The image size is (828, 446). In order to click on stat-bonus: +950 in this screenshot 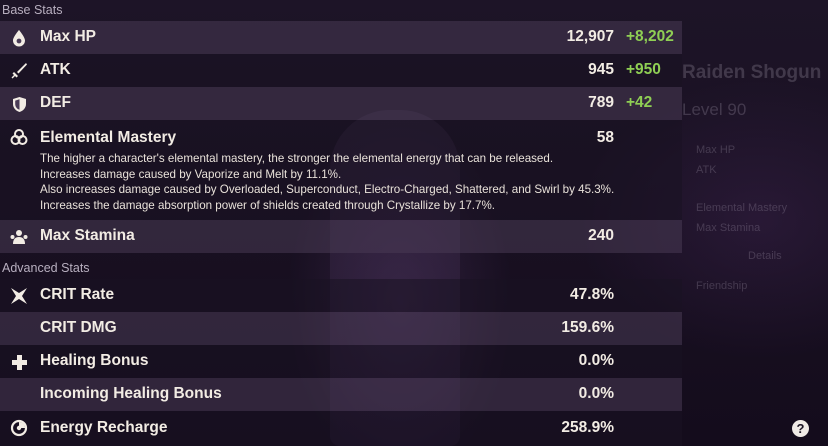, I will do `click(643, 69)`.